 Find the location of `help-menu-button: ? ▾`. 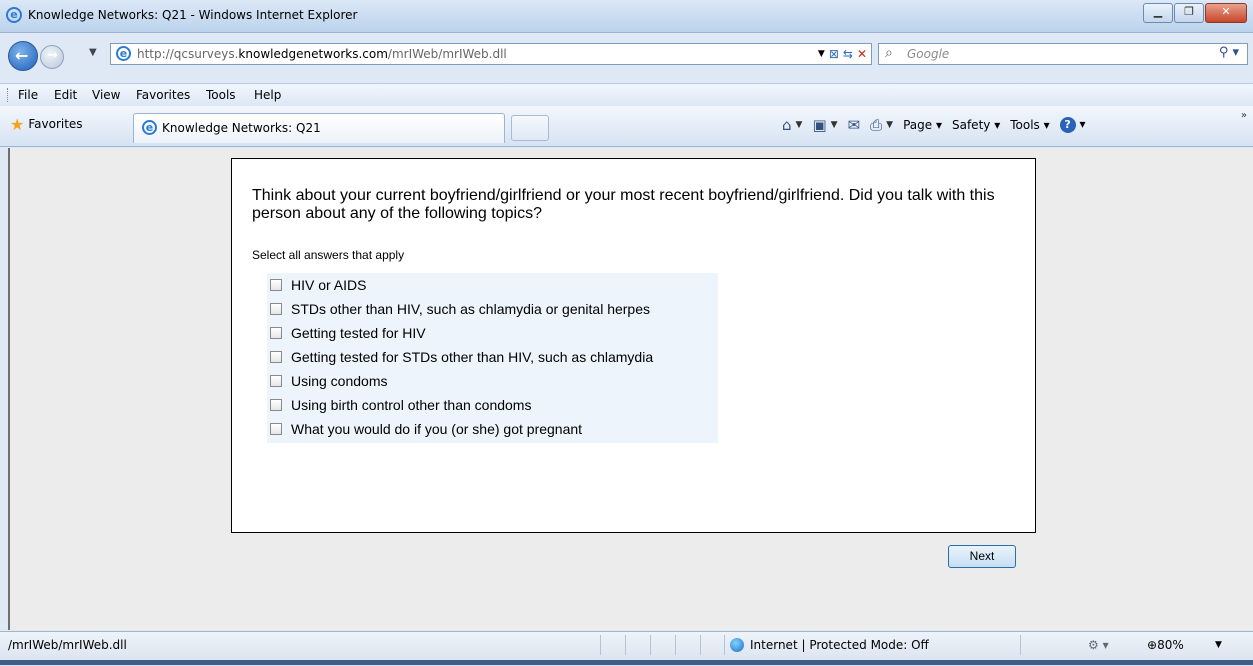

help-menu-button: ? ▾ is located at coordinates (1072, 125).